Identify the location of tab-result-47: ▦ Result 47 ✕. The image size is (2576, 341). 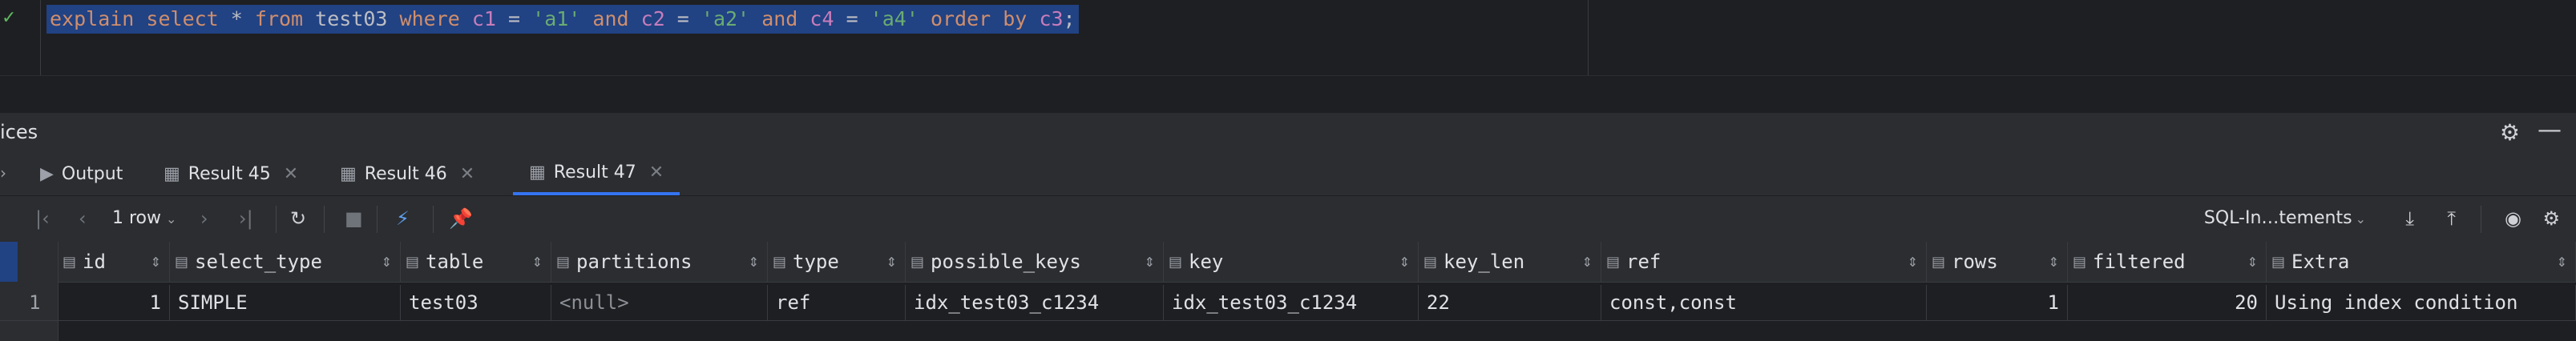
(596, 173).